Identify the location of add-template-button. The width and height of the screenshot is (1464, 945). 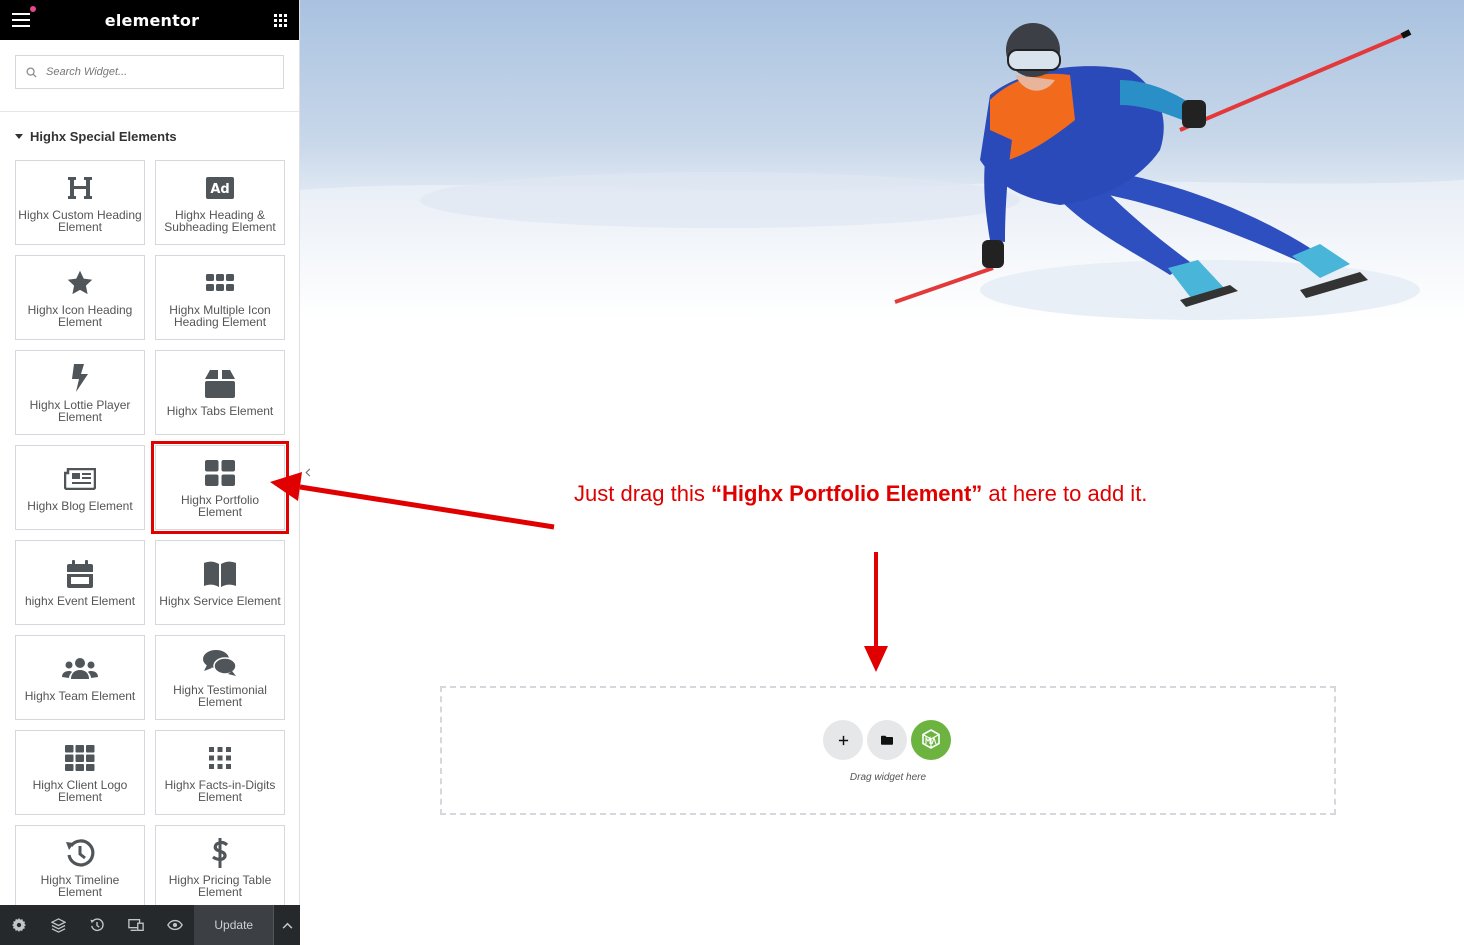
(887, 740).